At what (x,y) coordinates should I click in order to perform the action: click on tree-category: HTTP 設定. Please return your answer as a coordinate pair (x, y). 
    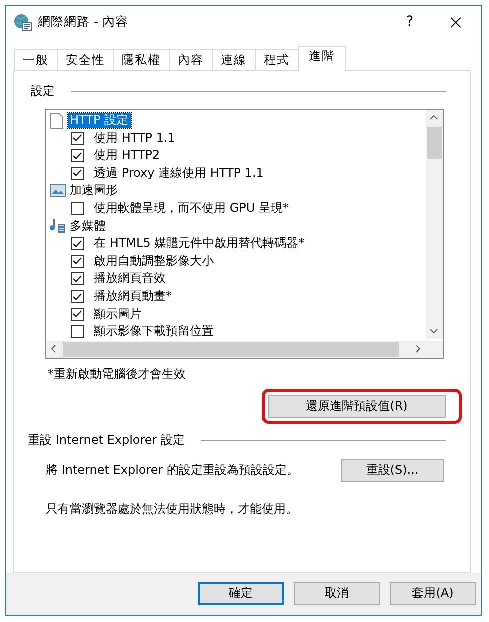
    Looking at the image, I should click on (99, 120).